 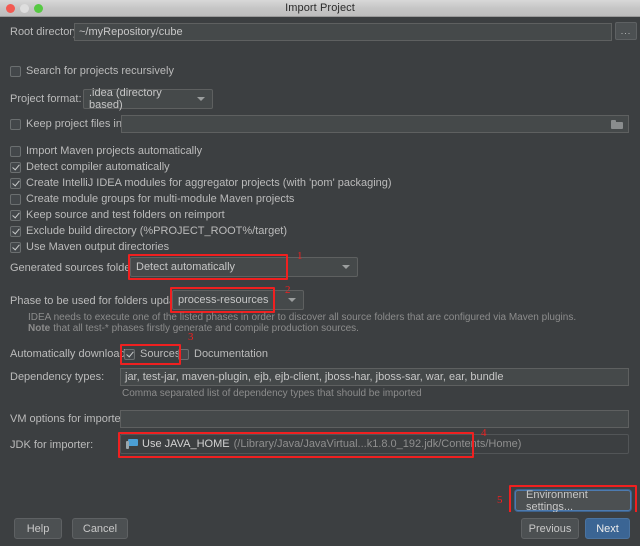 I want to click on annotation-number-2: 2, so click(x=288, y=290).